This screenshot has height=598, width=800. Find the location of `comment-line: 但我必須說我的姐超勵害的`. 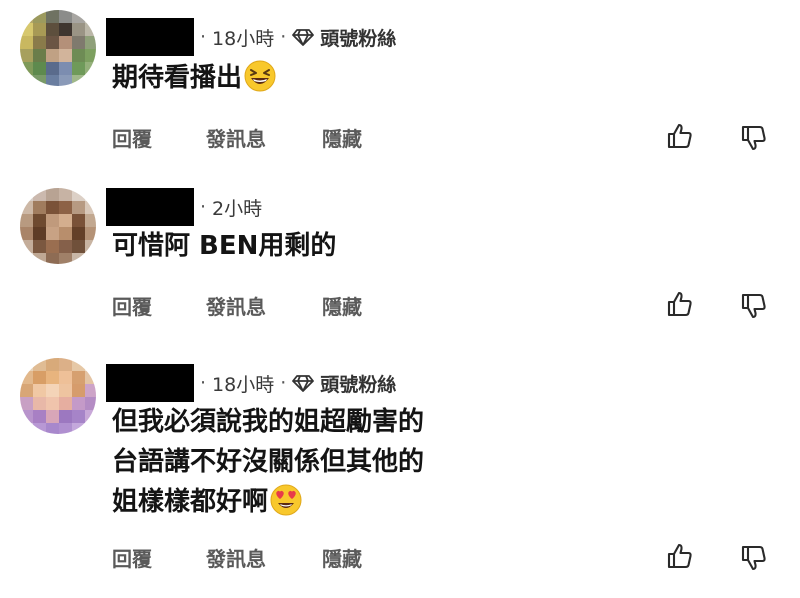

comment-line: 但我必須說我的姐超勵害的 is located at coordinates (268, 422).